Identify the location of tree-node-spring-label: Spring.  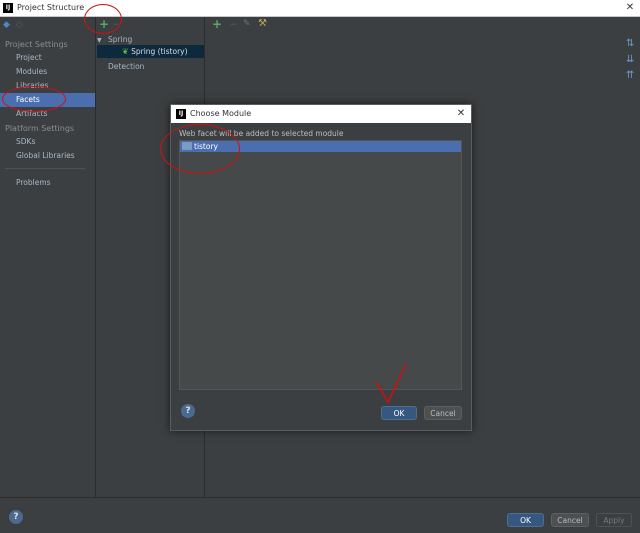
(120, 39).